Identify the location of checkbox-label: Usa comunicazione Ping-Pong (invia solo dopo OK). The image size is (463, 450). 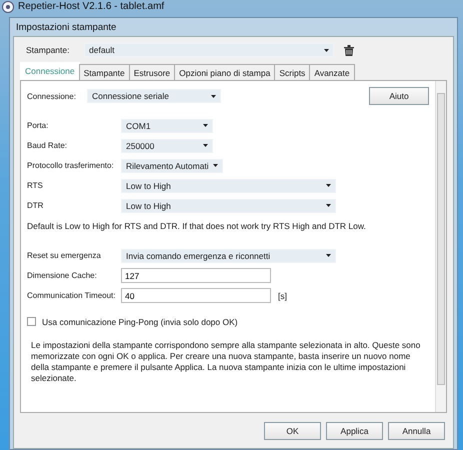
(140, 321).